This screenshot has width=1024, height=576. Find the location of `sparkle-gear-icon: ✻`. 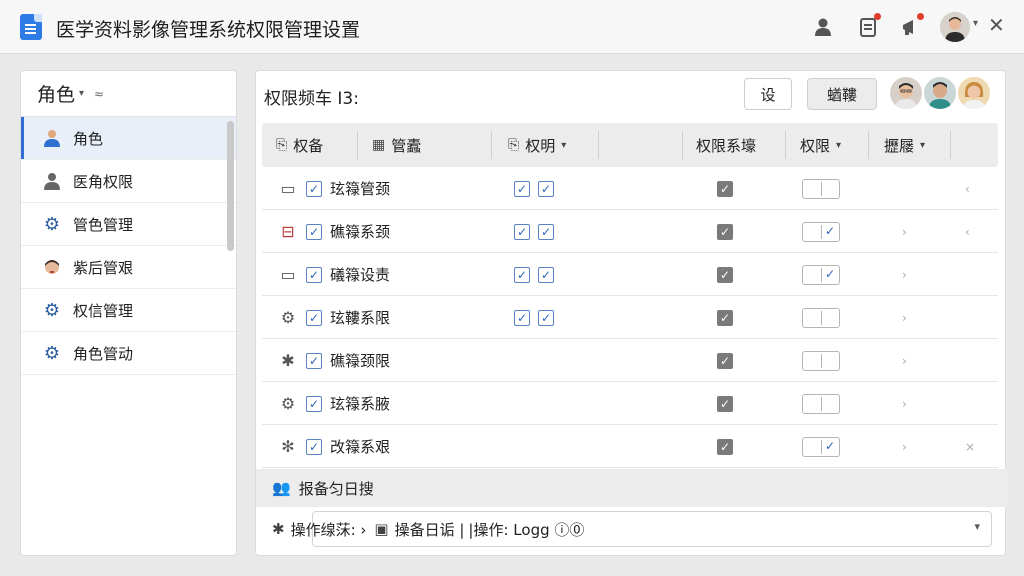

sparkle-gear-icon: ✻ is located at coordinates (288, 446).